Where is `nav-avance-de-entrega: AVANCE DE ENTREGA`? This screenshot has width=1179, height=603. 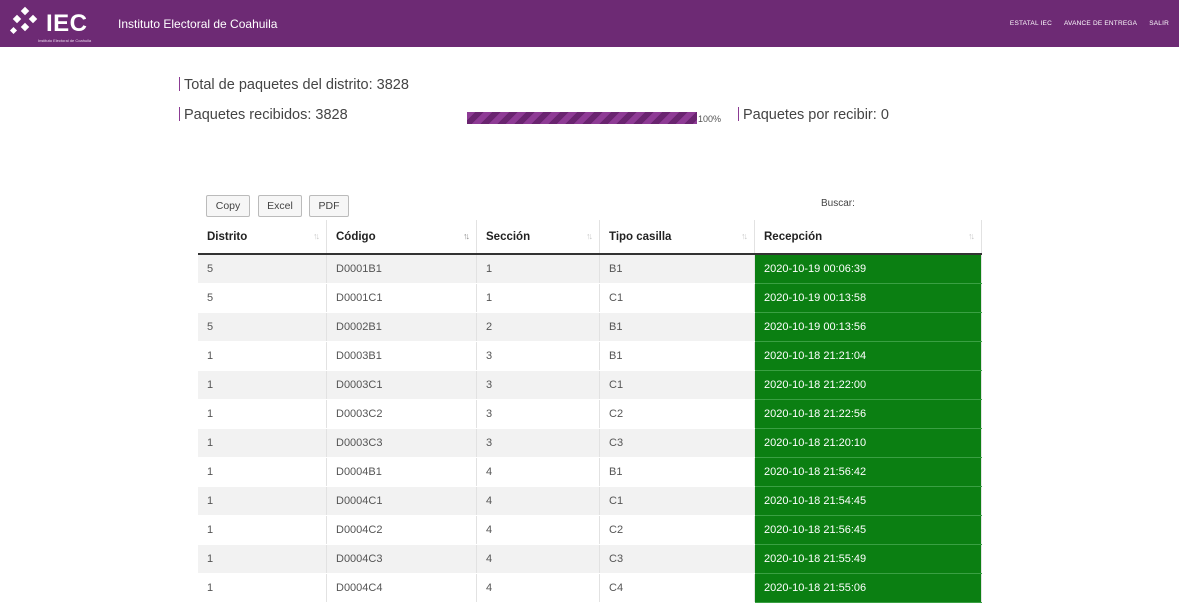 nav-avance-de-entrega: AVANCE DE ENTREGA is located at coordinates (1100, 23).